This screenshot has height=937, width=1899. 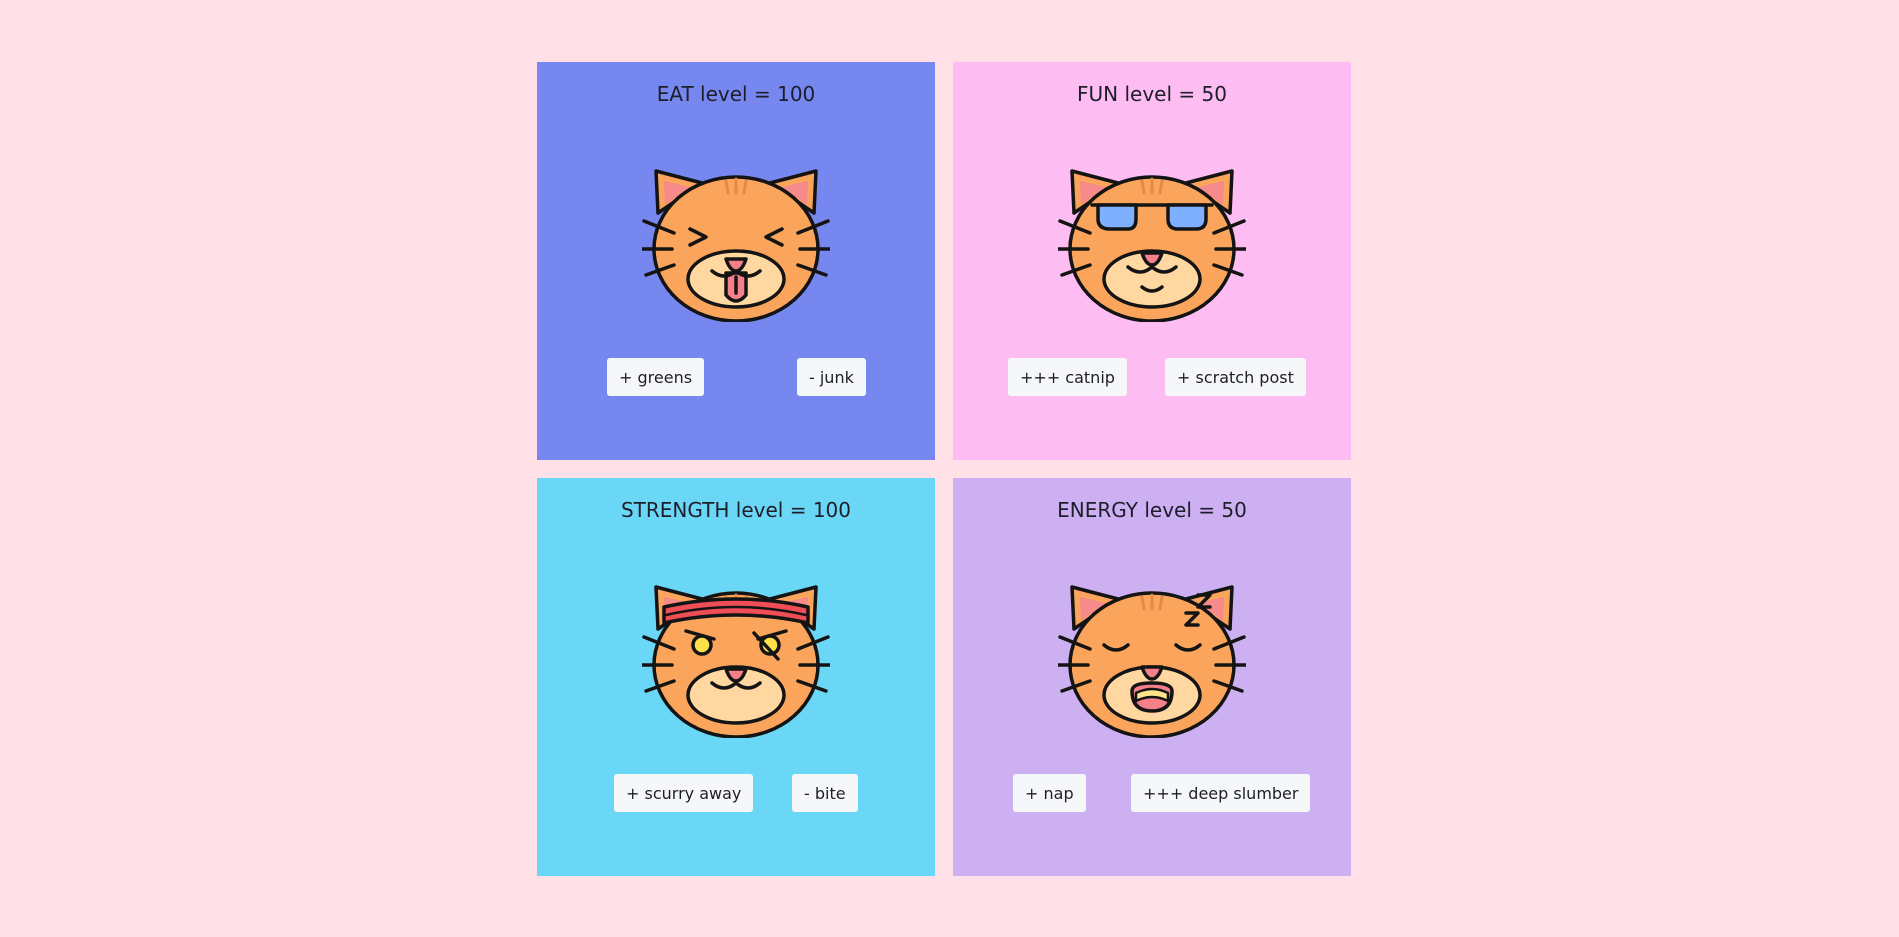 I want to click on eat-card: EAT level = 100 + greens - junk, so click(x=736, y=261).